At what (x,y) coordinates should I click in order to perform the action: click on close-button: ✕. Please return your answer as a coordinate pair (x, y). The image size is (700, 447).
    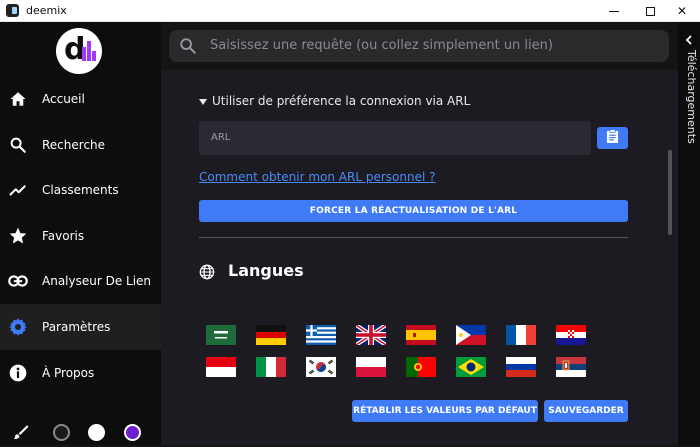
    Looking at the image, I should click on (682, 11).